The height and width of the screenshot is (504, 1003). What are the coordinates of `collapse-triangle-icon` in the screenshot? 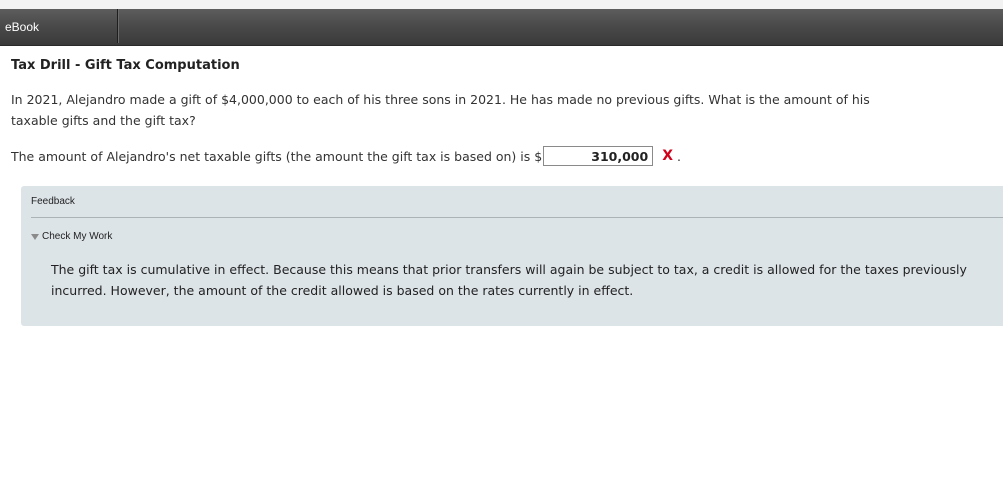 It's located at (35, 236).